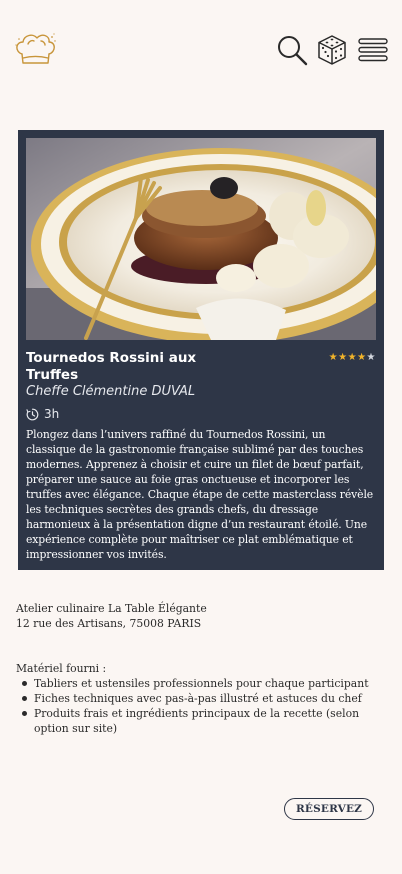 The width and height of the screenshot is (402, 874). Describe the element at coordinates (111, 391) in the screenshot. I see `chef-name: Cheffe Clémentine DUVAL` at that location.